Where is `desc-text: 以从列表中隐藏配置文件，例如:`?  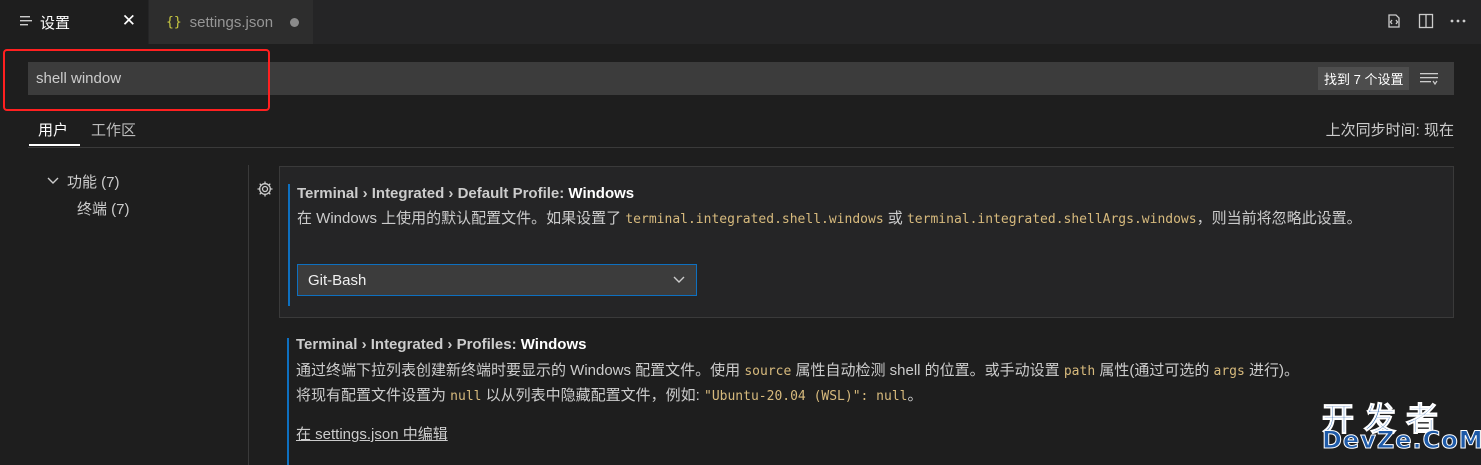 desc-text: 以从列表中隐藏配置文件，例如: is located at coordinates (592, 395).